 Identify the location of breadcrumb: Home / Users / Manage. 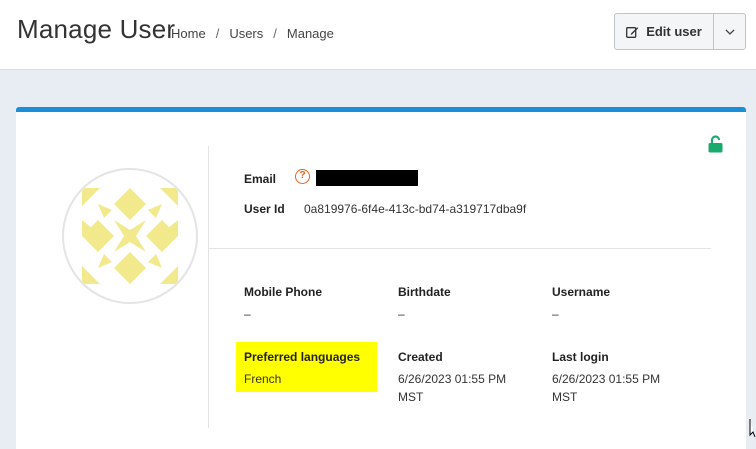
(252, 33).